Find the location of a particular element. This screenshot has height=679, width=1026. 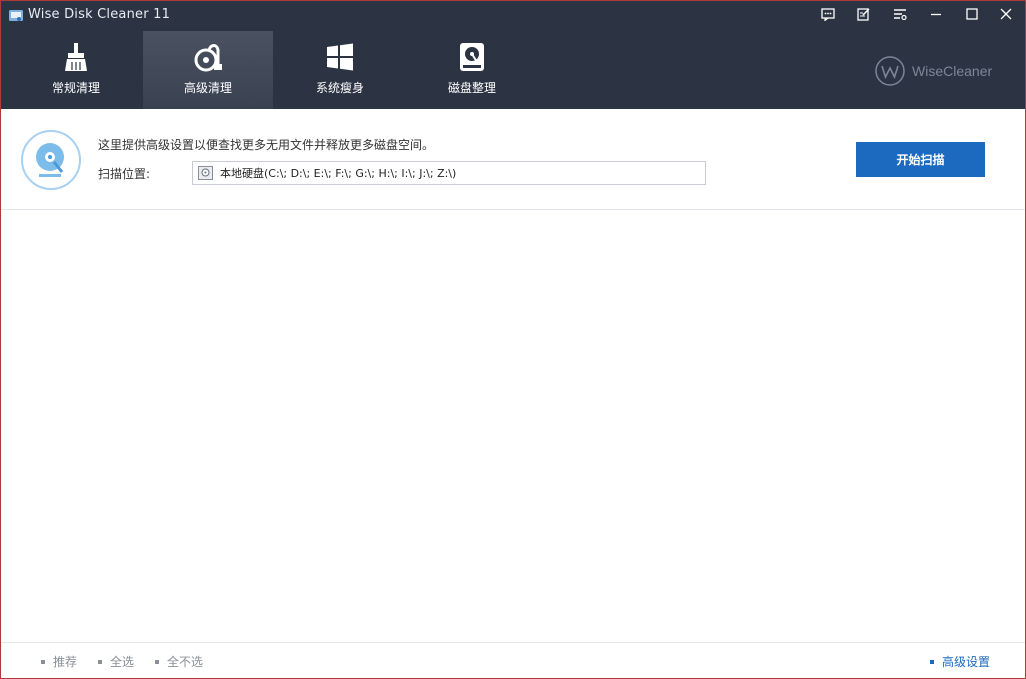

feedback-icon is located at coordinates (828, 14).